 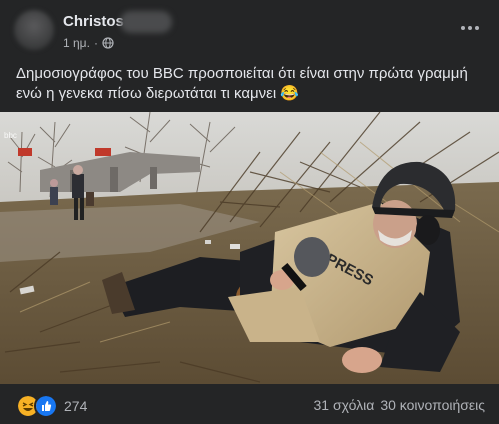 I want to click on more-options-button, so click(x=470, y=28).